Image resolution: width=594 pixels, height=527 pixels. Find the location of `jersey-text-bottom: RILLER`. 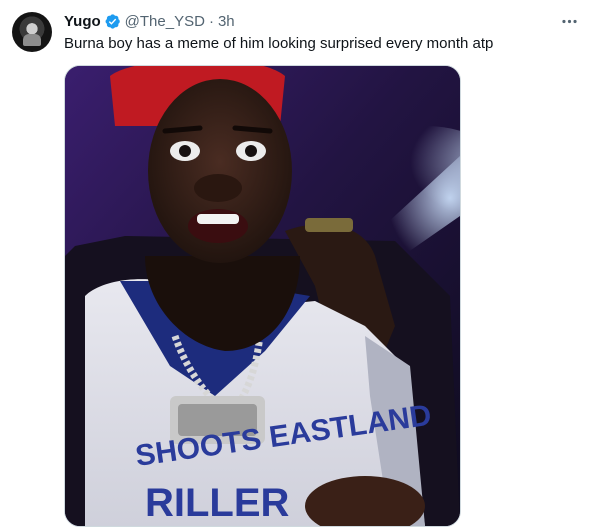

jersey-text-bottom: RILLER is located at coordinates (217, 503).